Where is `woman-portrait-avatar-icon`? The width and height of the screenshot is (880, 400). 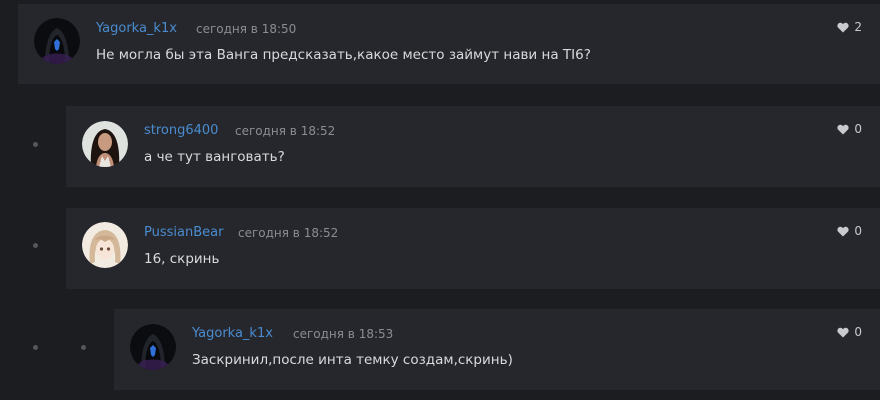
woman-portrait-avatar-icon is located at coordinates (105, 144).